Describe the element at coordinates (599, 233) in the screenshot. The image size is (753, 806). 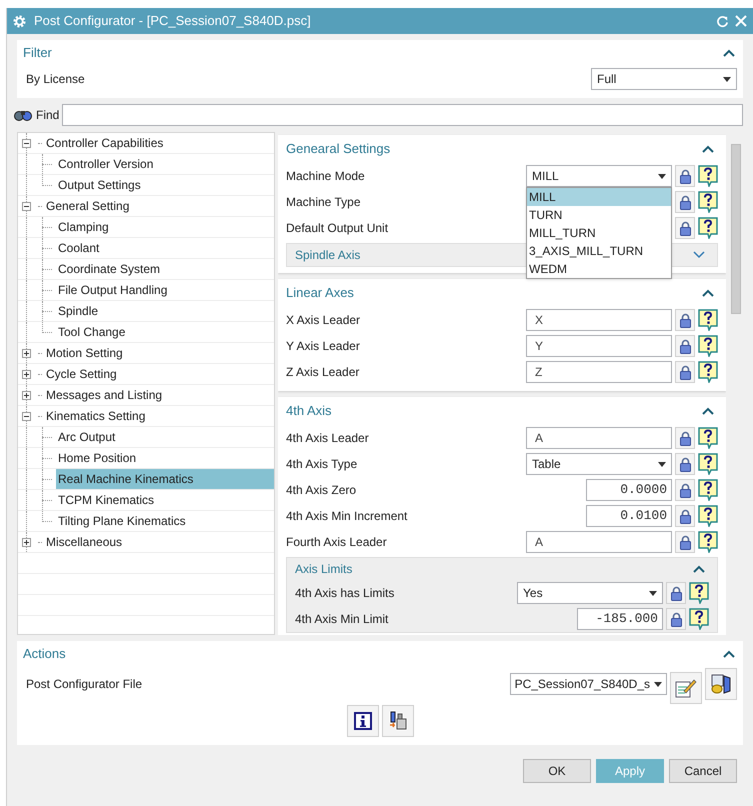
I see `menu-option: MILL_TURN` at that location.